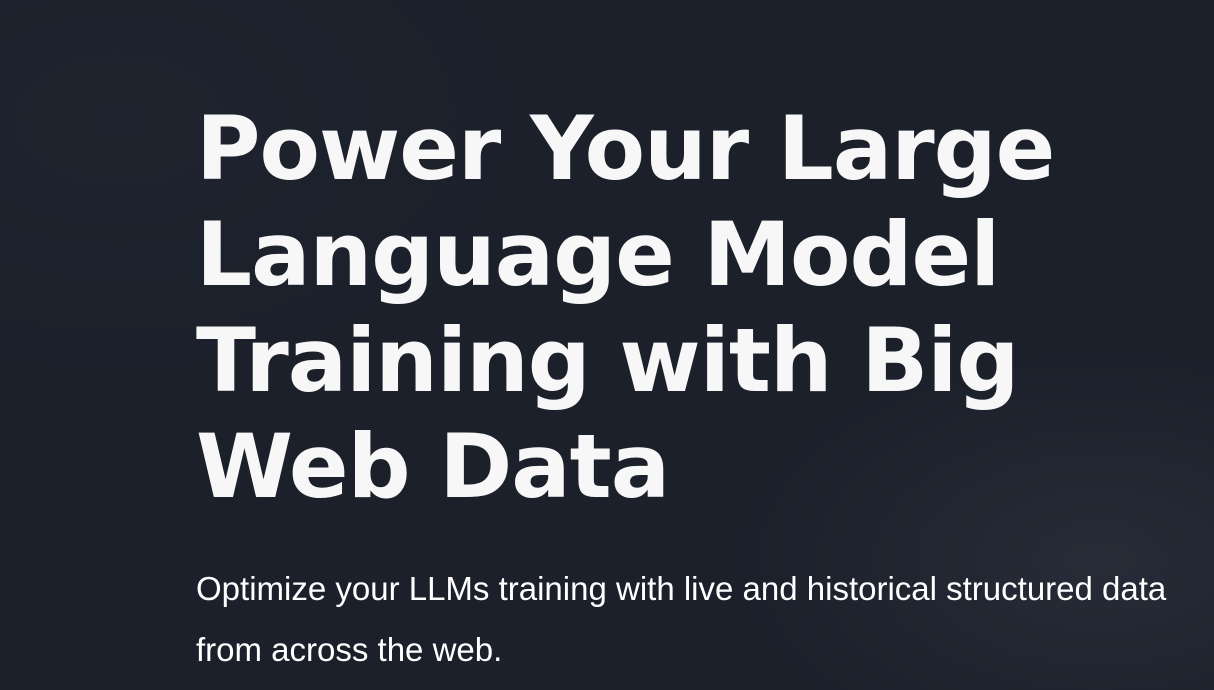 The image size is (1214, 690). I want to click on hero-title-line-4: Web Data, so click(433, 466).